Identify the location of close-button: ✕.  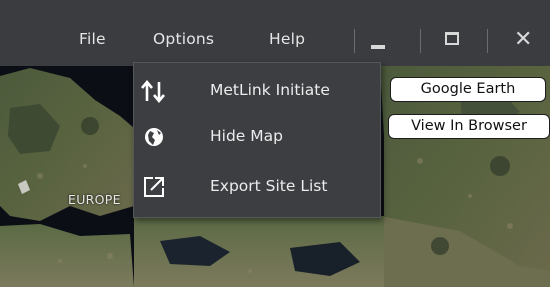
(525, 40).